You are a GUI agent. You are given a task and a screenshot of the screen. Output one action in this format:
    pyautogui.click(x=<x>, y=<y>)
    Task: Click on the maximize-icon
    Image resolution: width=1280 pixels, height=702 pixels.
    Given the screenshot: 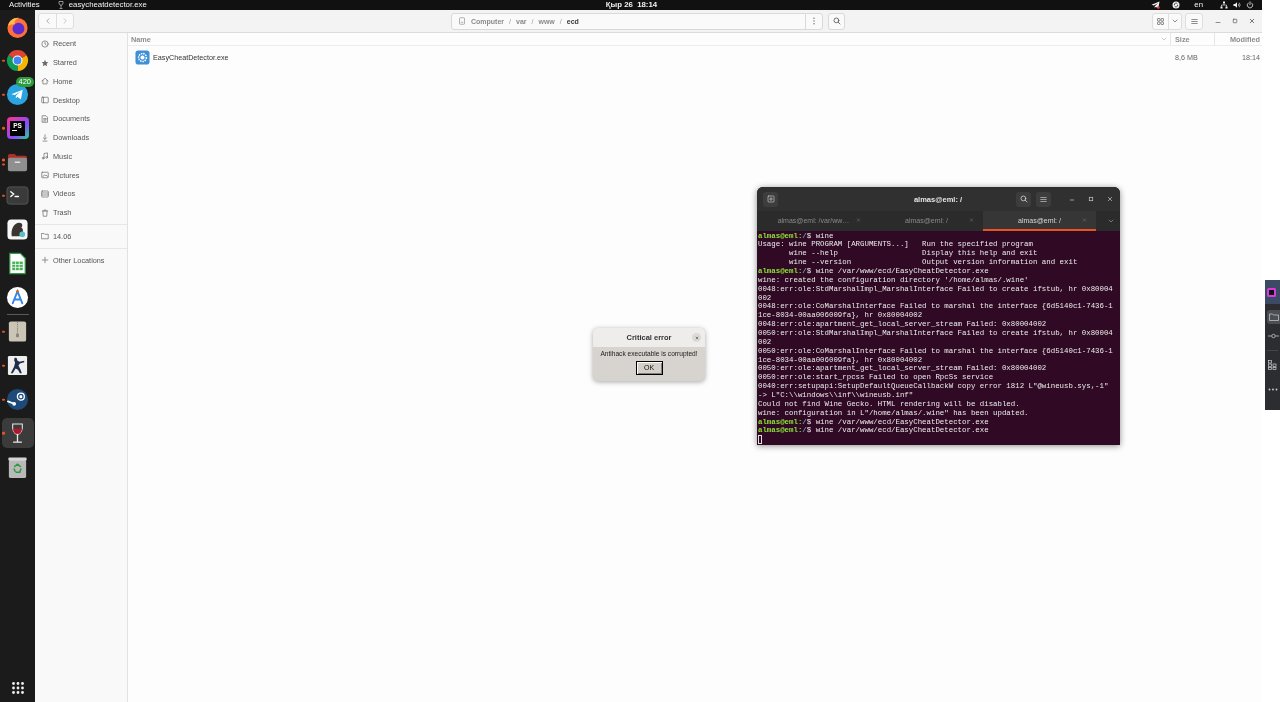 What is the action you would take?
    pyautogui.click(x=1235, y=21)
    